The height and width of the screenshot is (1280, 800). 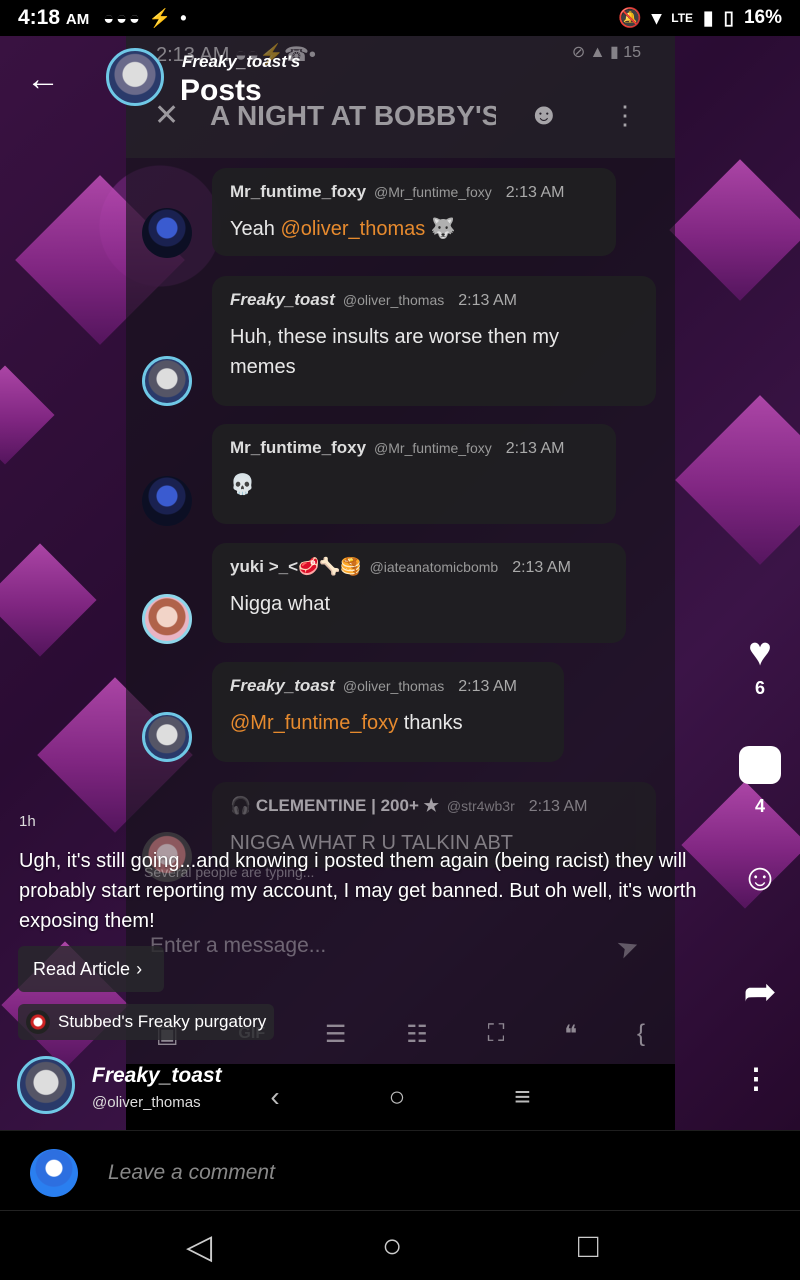 What do you see at coordinates (392, 1246) in the screenshot?
I see `home-circle-icon: ○` at bounding box center [392, 1246].